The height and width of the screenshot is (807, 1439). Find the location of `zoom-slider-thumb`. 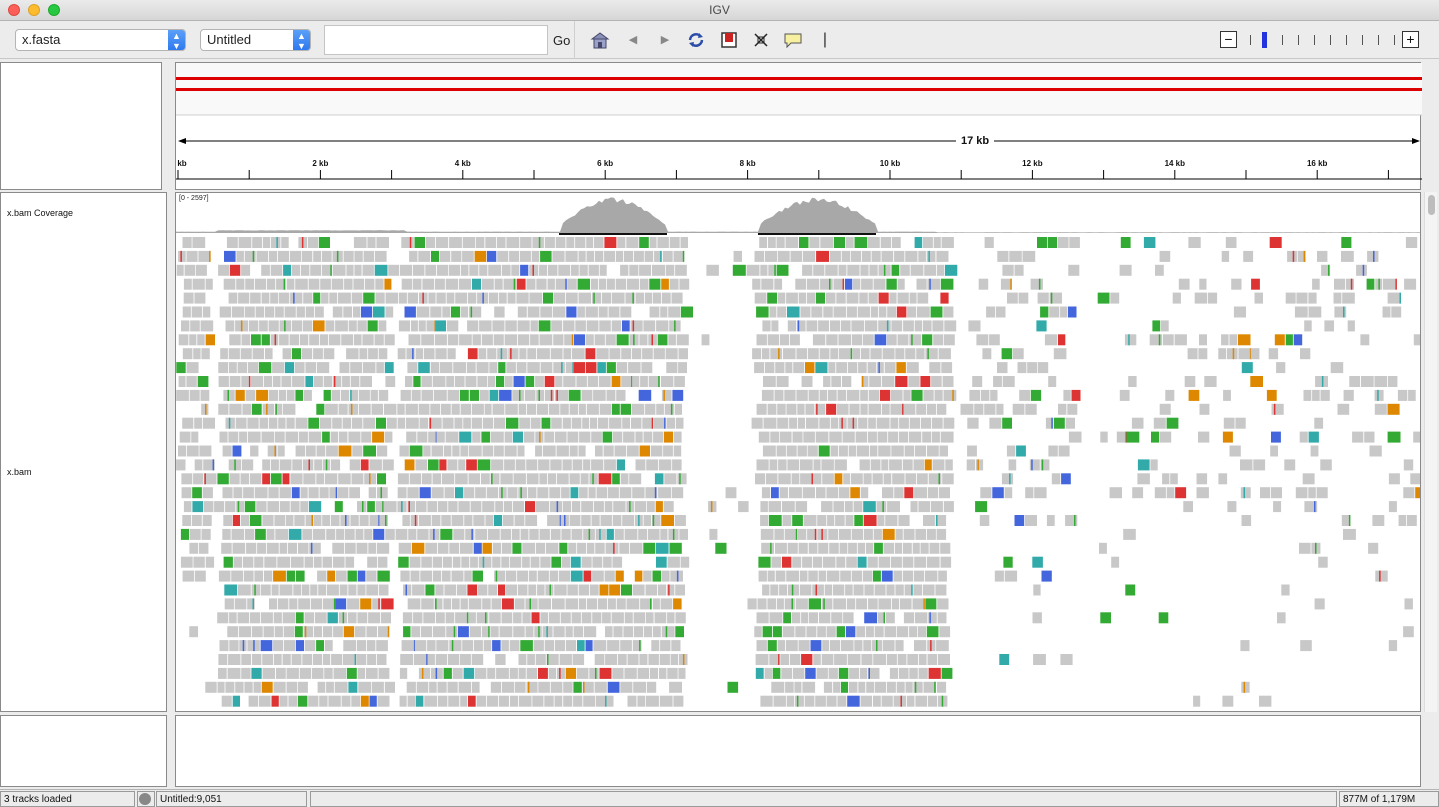

zoom-slider-thumb is located at coordinates (1264, 40).